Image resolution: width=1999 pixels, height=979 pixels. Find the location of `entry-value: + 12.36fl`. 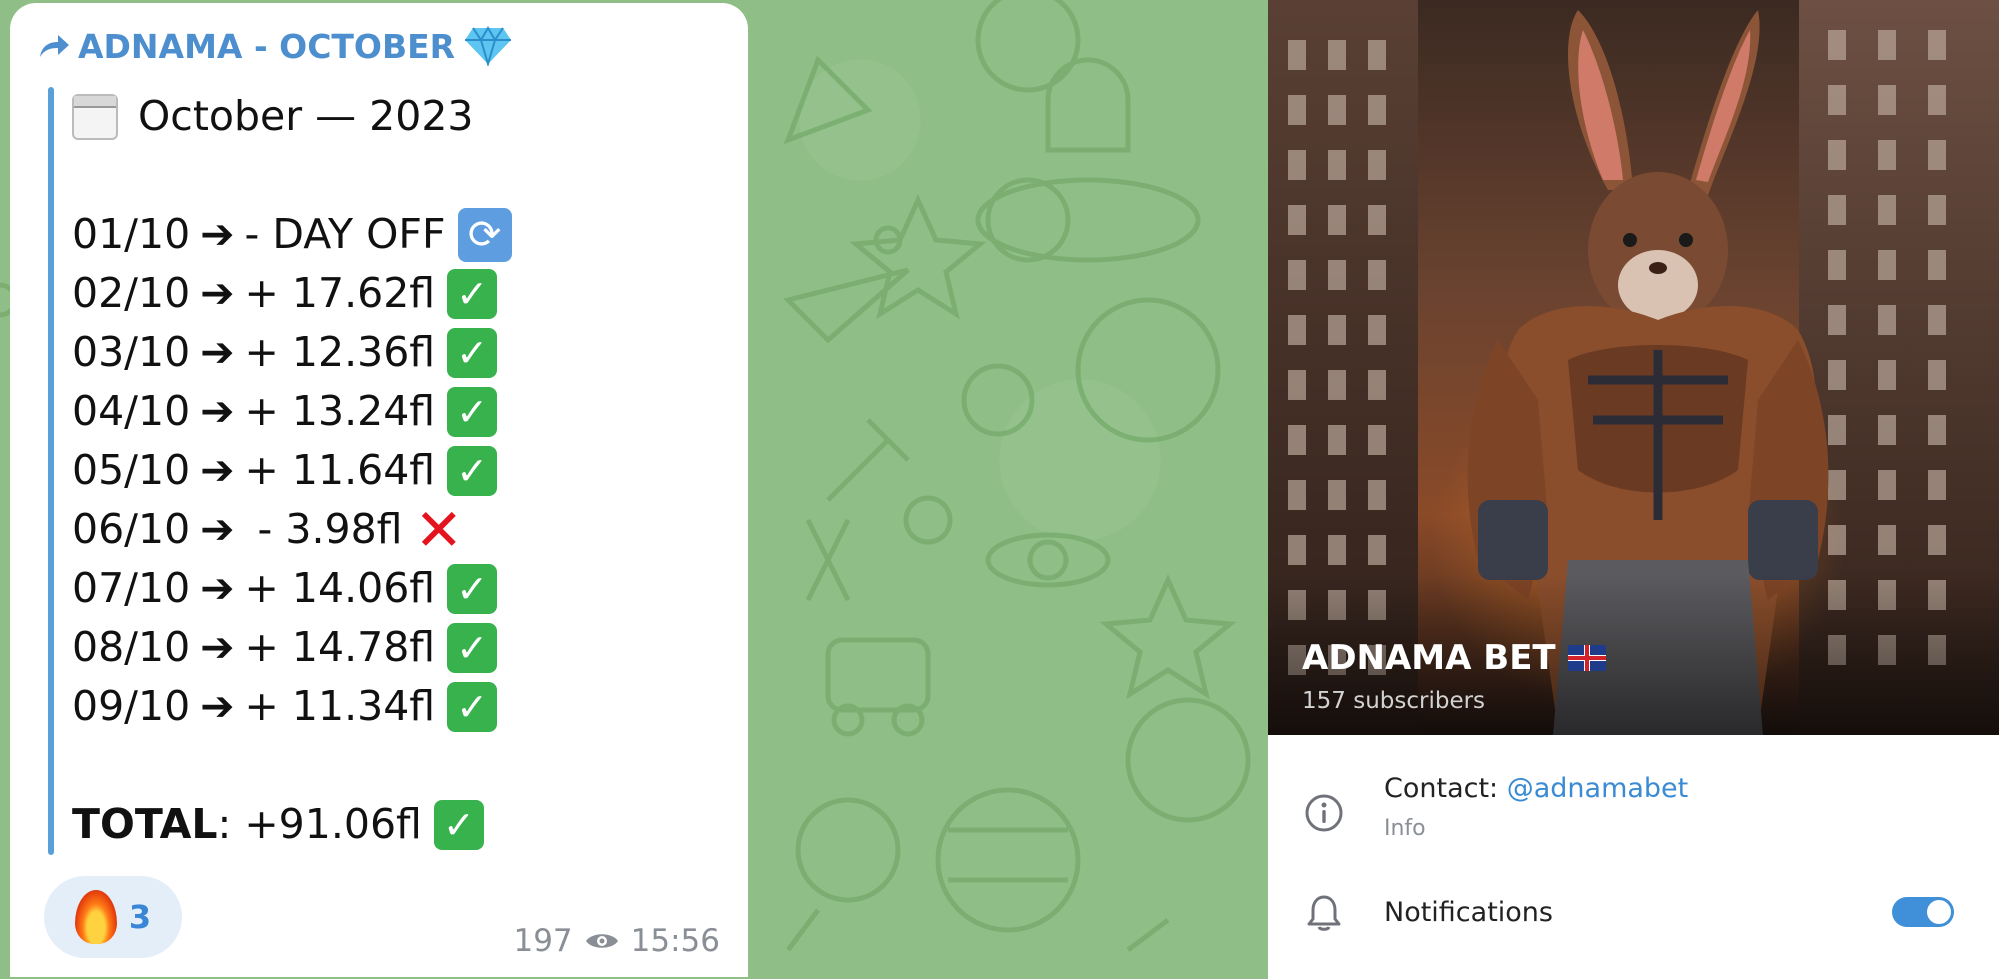

entry-value: + 12.36fl is located at coordinates (340, 352).